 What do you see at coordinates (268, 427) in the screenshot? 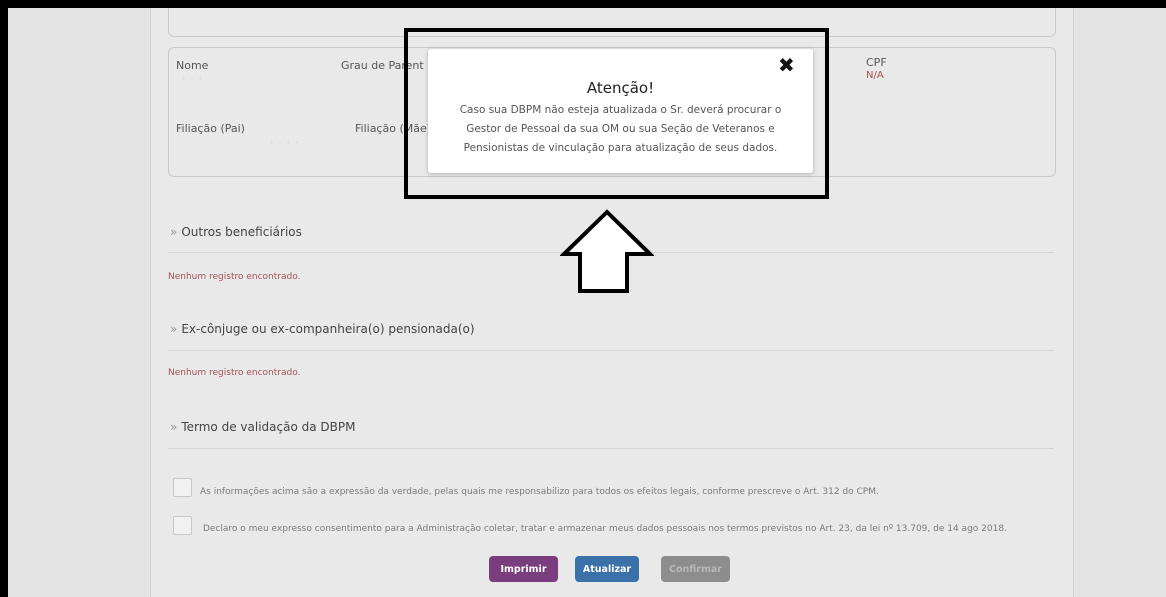
I see `section-title-text: Termo de validação da DBPM` at bounding box center [268, 427].